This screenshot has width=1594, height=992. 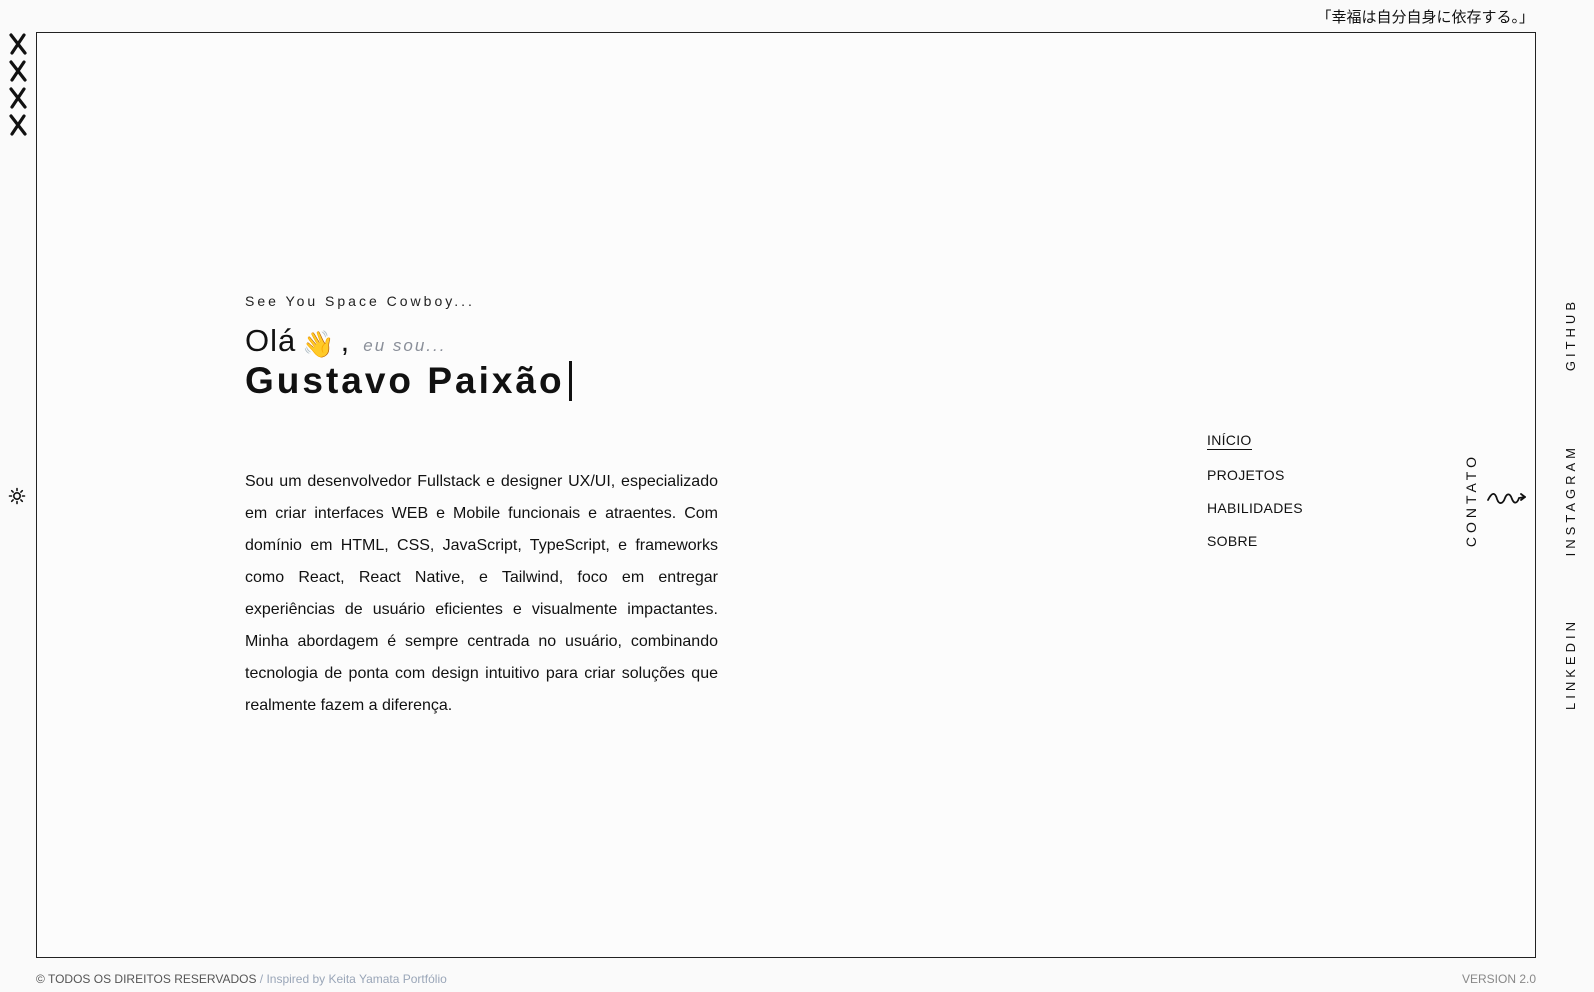 I want to click on contato-label: CONTATO, so click(x=1471, y=500).